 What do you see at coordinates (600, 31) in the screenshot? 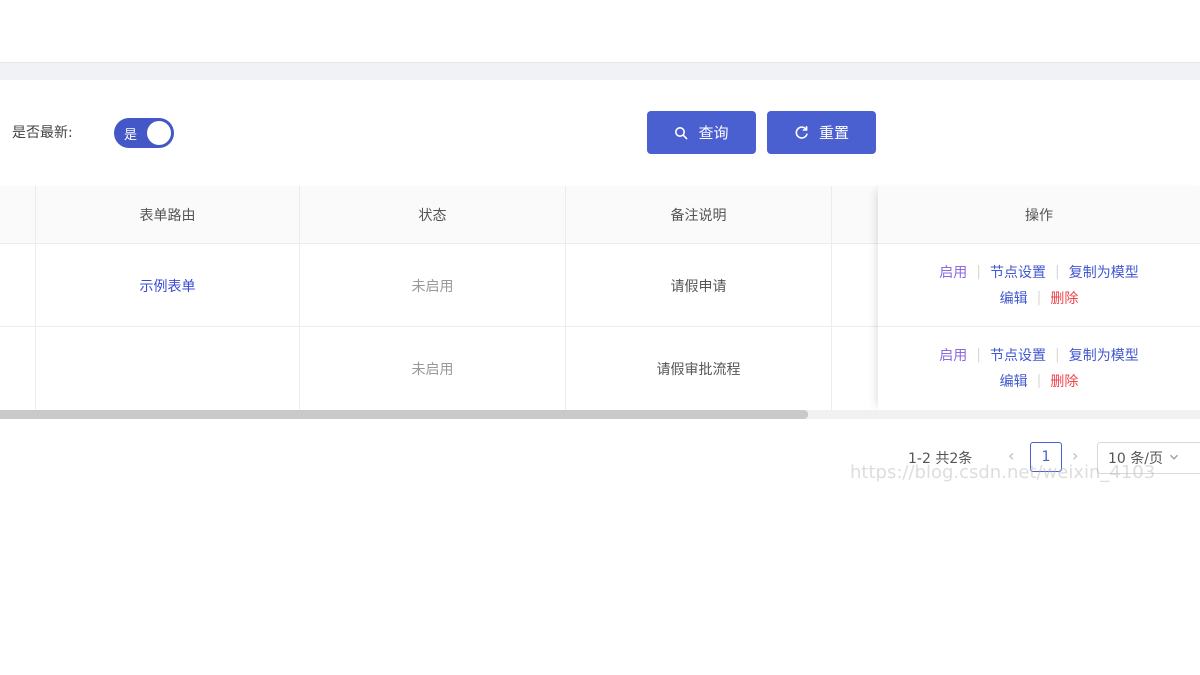
I see `top-header-area` at bounding box center [600, 31].